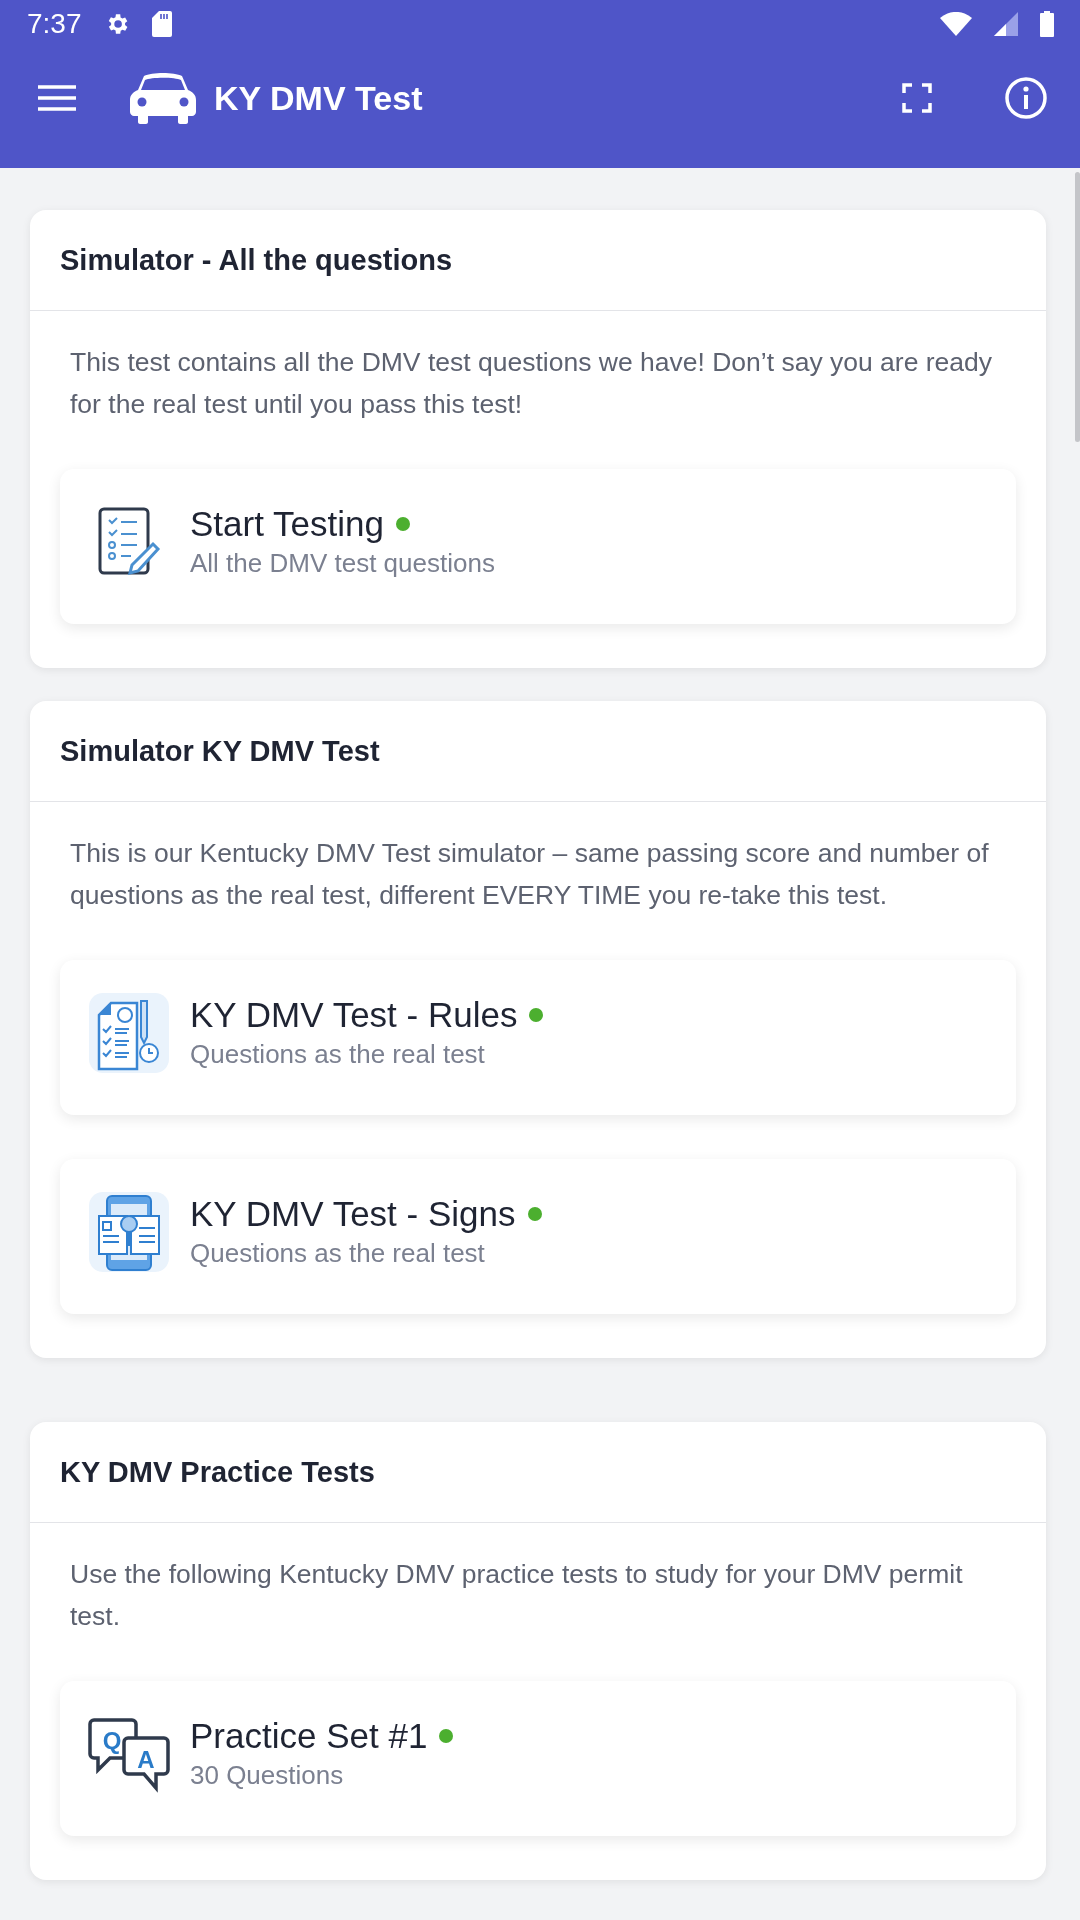 The width and height of the screenshot is (1080, 1920). I want to click on section-title: Simulator - All the questions, so click(256, 260).